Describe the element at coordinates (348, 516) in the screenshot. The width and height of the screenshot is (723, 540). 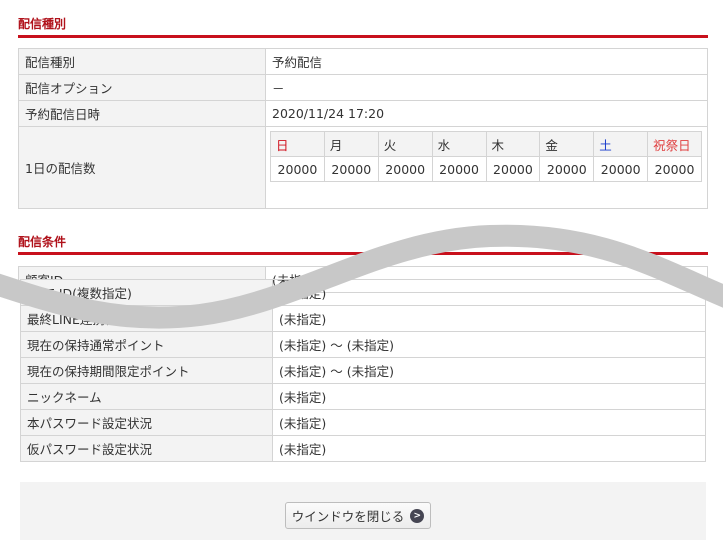
I see `close-window-label: ウインドウを閉じる` at that location.